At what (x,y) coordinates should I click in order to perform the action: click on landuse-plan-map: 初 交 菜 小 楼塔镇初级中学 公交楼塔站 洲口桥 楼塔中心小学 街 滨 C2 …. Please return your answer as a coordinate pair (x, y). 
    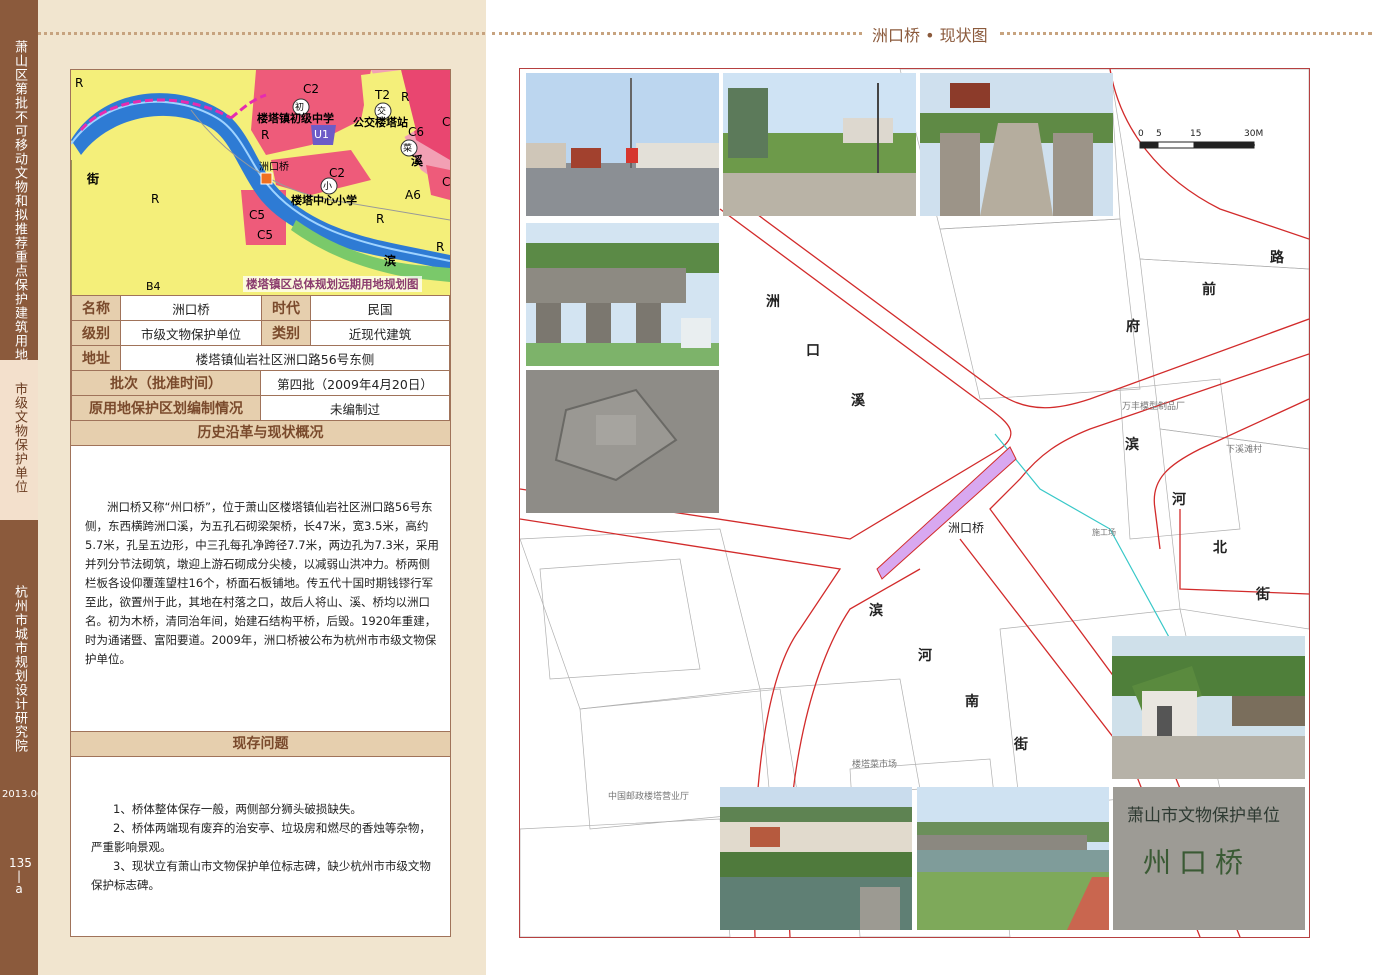
    Looking at the image, I should click on (260, 182).